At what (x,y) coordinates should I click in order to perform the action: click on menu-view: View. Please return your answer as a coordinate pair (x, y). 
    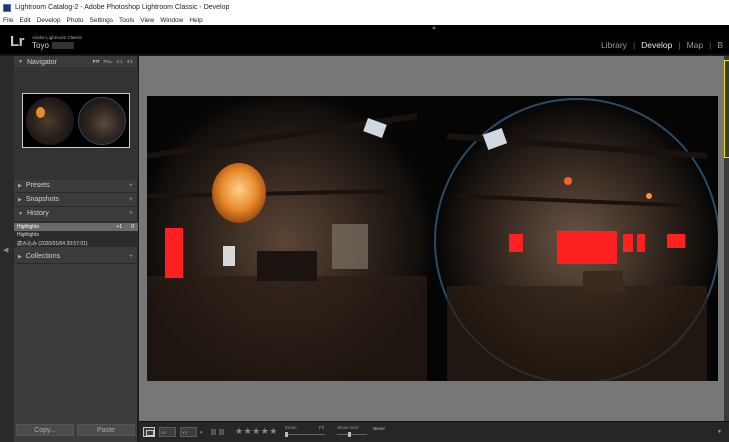
    Looking at the image, I should click on (147, 20).